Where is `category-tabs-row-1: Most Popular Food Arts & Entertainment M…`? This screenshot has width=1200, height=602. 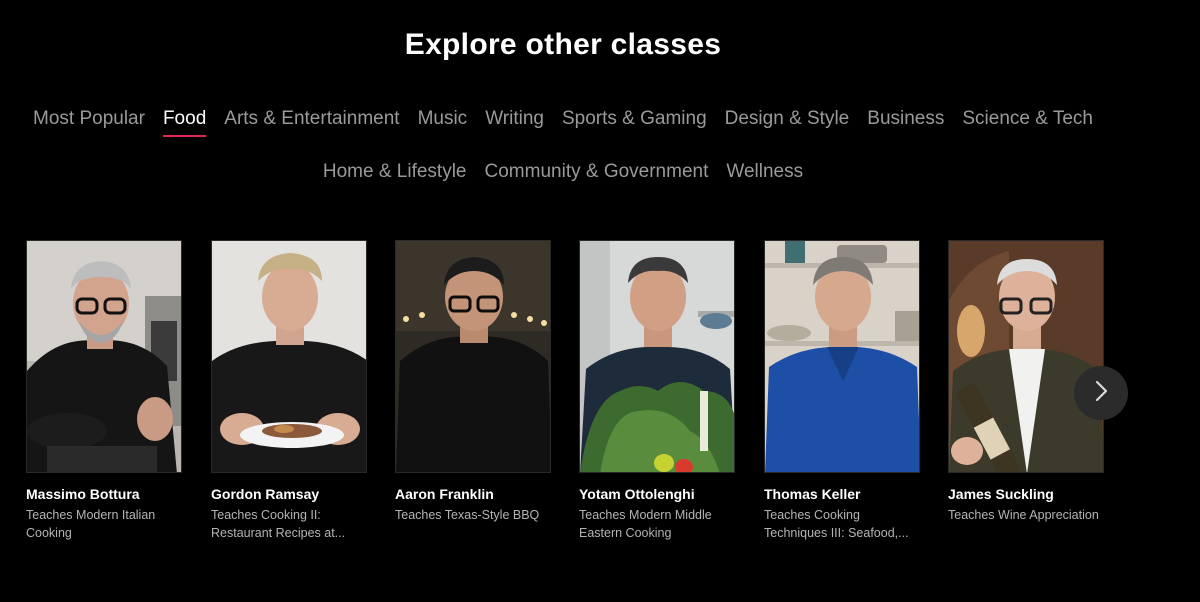
category-tabs-row-1: Most Popular Food Arts & Entertainment M… is located at coordinates (563, 122).